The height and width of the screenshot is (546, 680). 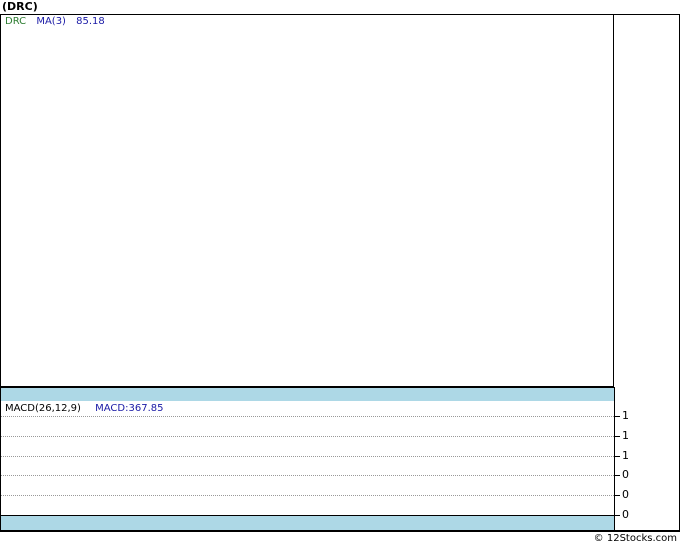 I want to click on price-volume-strip, so click(x=307, y=394).